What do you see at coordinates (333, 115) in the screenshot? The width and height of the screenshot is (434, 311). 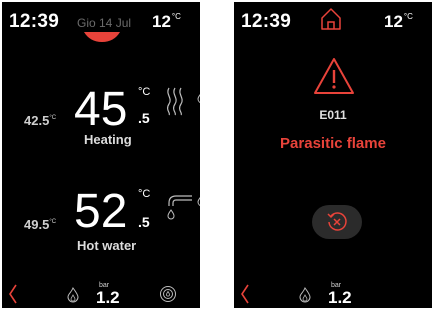 I see `error-code: E011` at bounding box center [333, 115].